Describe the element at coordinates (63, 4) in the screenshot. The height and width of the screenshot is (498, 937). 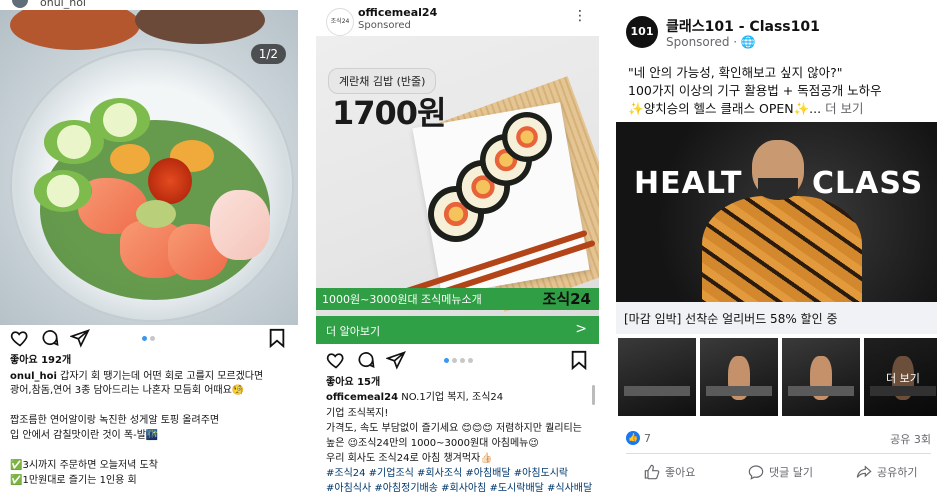
I see `username: onul_hoi` at that location.